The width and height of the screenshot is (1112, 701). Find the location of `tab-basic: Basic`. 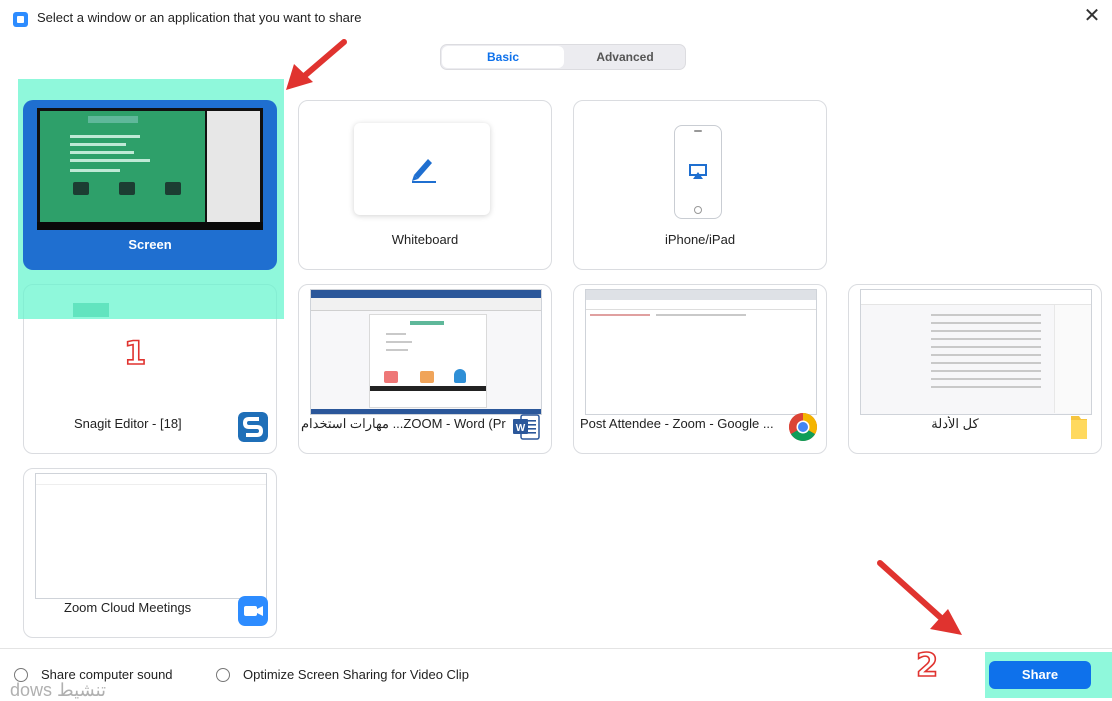

tab-basic: Basic is located at coordinates (503, 57).